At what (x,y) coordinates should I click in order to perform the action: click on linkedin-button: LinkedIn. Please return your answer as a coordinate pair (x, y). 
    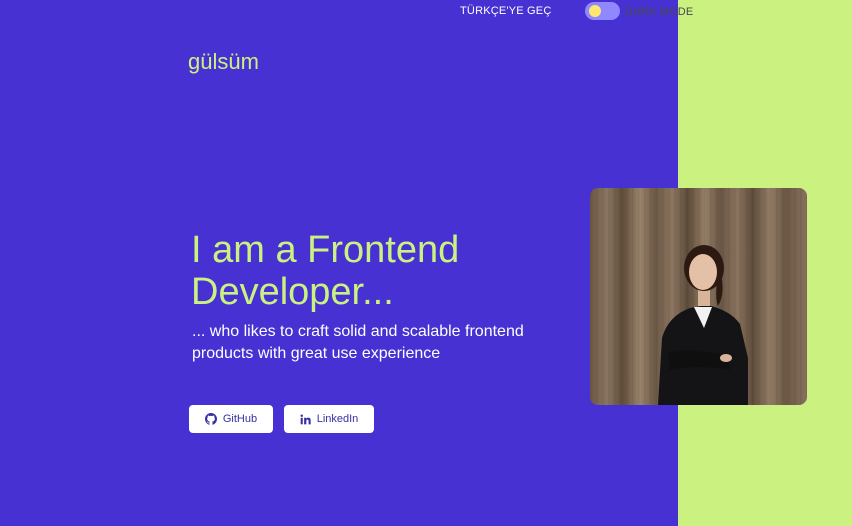
    Looking at the image, I should click on (329, 419).